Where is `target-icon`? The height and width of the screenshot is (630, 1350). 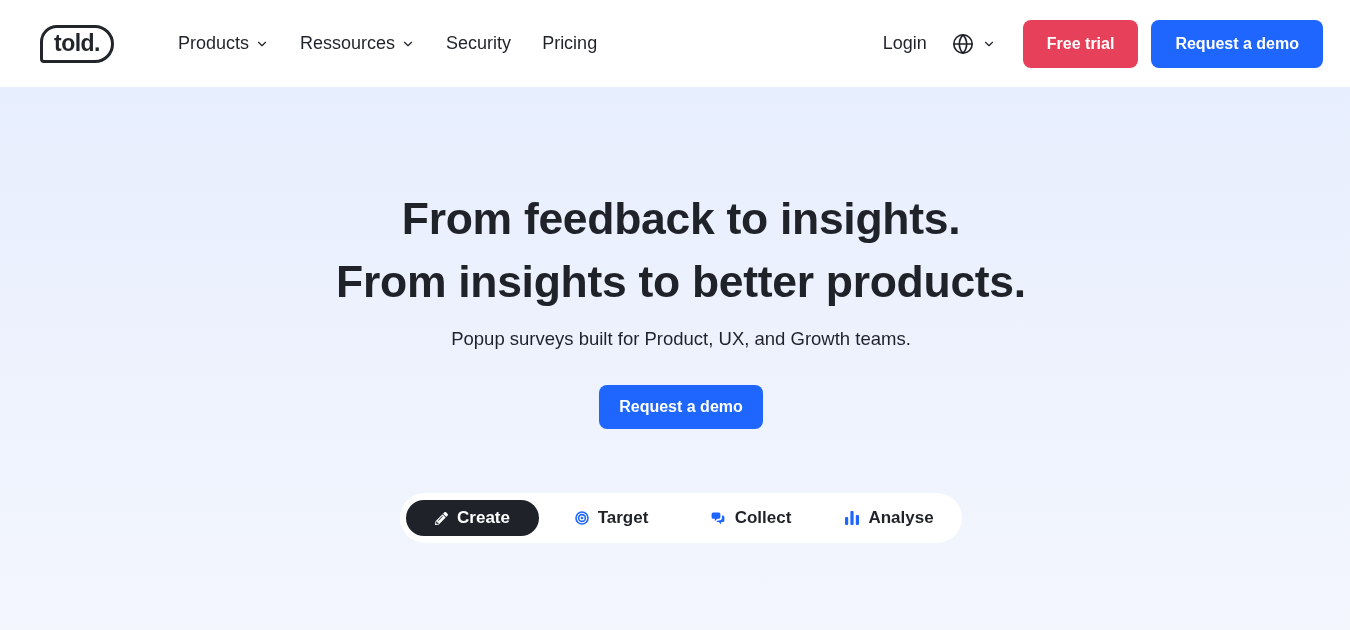 target-icon is located at coordinates (581, 518).